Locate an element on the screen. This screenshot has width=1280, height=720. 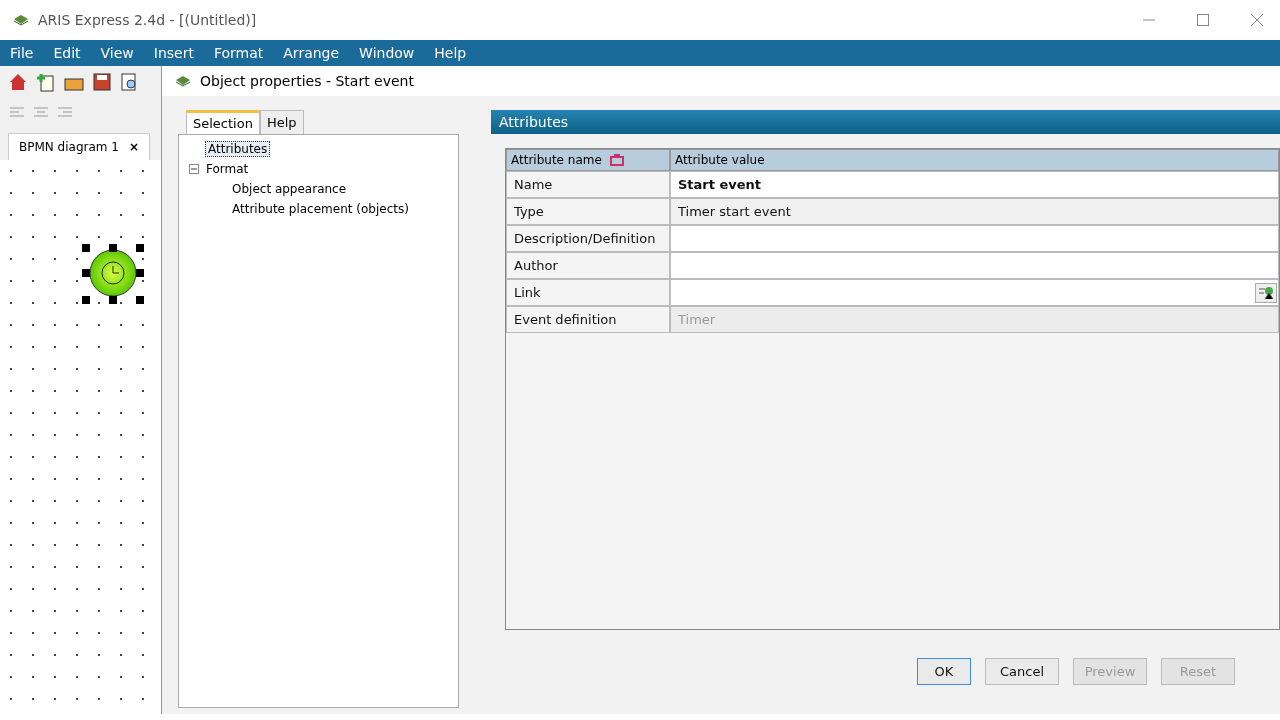
tree-item: Attributes is located at coordinates (238, 149).